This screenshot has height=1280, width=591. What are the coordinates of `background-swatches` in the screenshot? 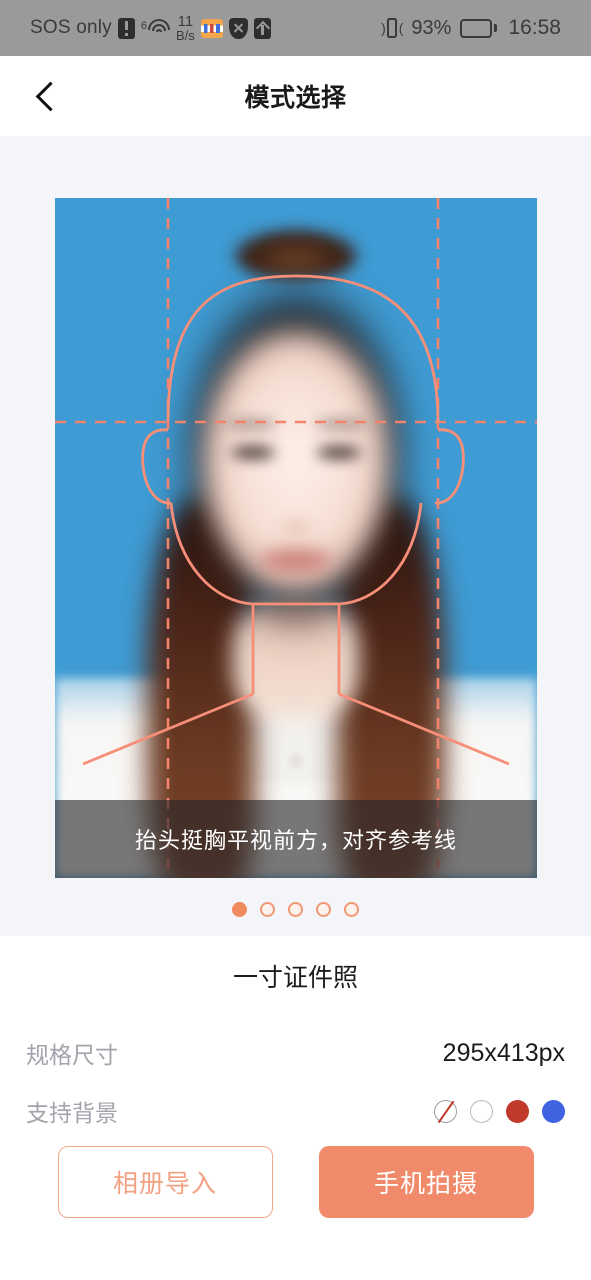 It's located at (499, 1111).